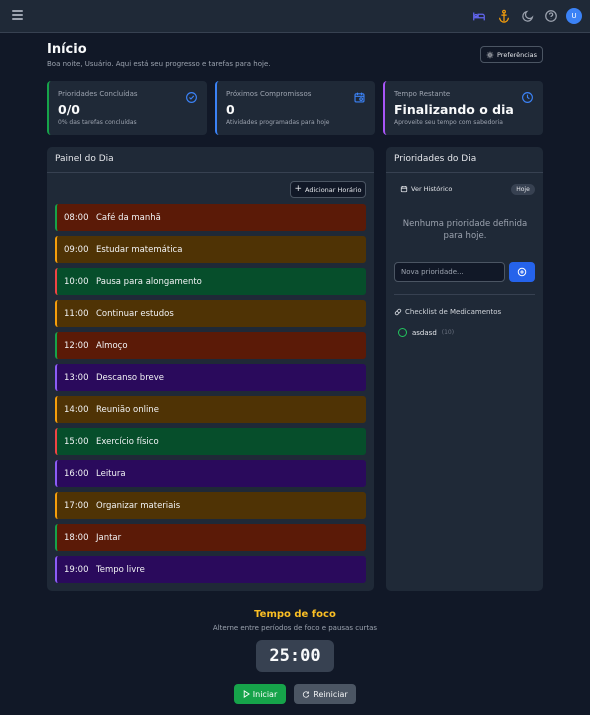 Image resolution: width=590 pixels, height=715 pixels. What do you see at coordinates (528, 16) in the screenshot?
I see `moon-icon` at bounding box center [528, 16].